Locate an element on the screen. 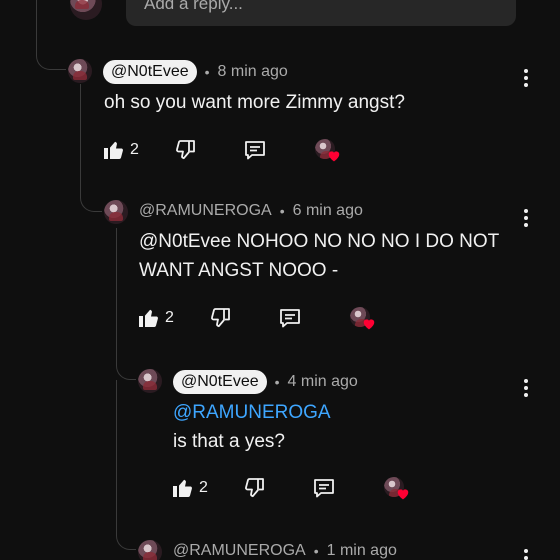 The width and height of the screenshot is (560, 560). comment-time: 1 min ago is located at coordinates (362, 551).